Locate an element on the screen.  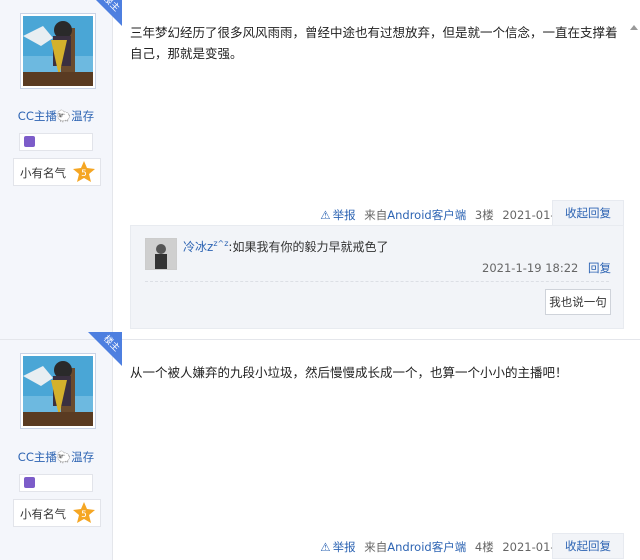
reply-action-link: 回复 is located at coordinates (599, 268).